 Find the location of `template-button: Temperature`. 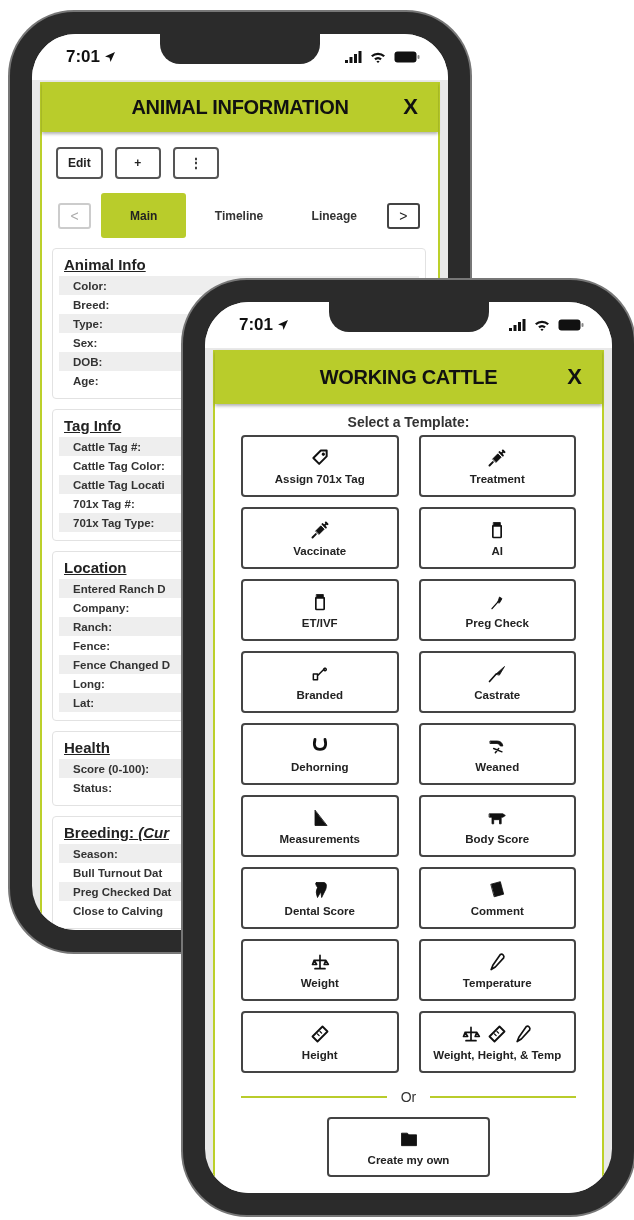

template-button: Temperature is located at coordinates (497, 970).